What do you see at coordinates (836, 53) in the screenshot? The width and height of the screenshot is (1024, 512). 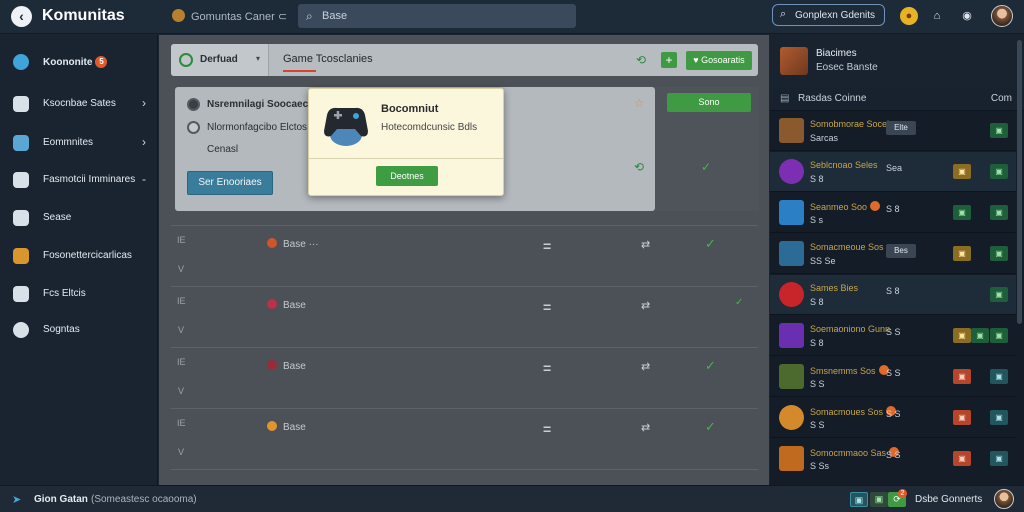 I see `featured-title: Biacimes` at bounding box center [836, 53].